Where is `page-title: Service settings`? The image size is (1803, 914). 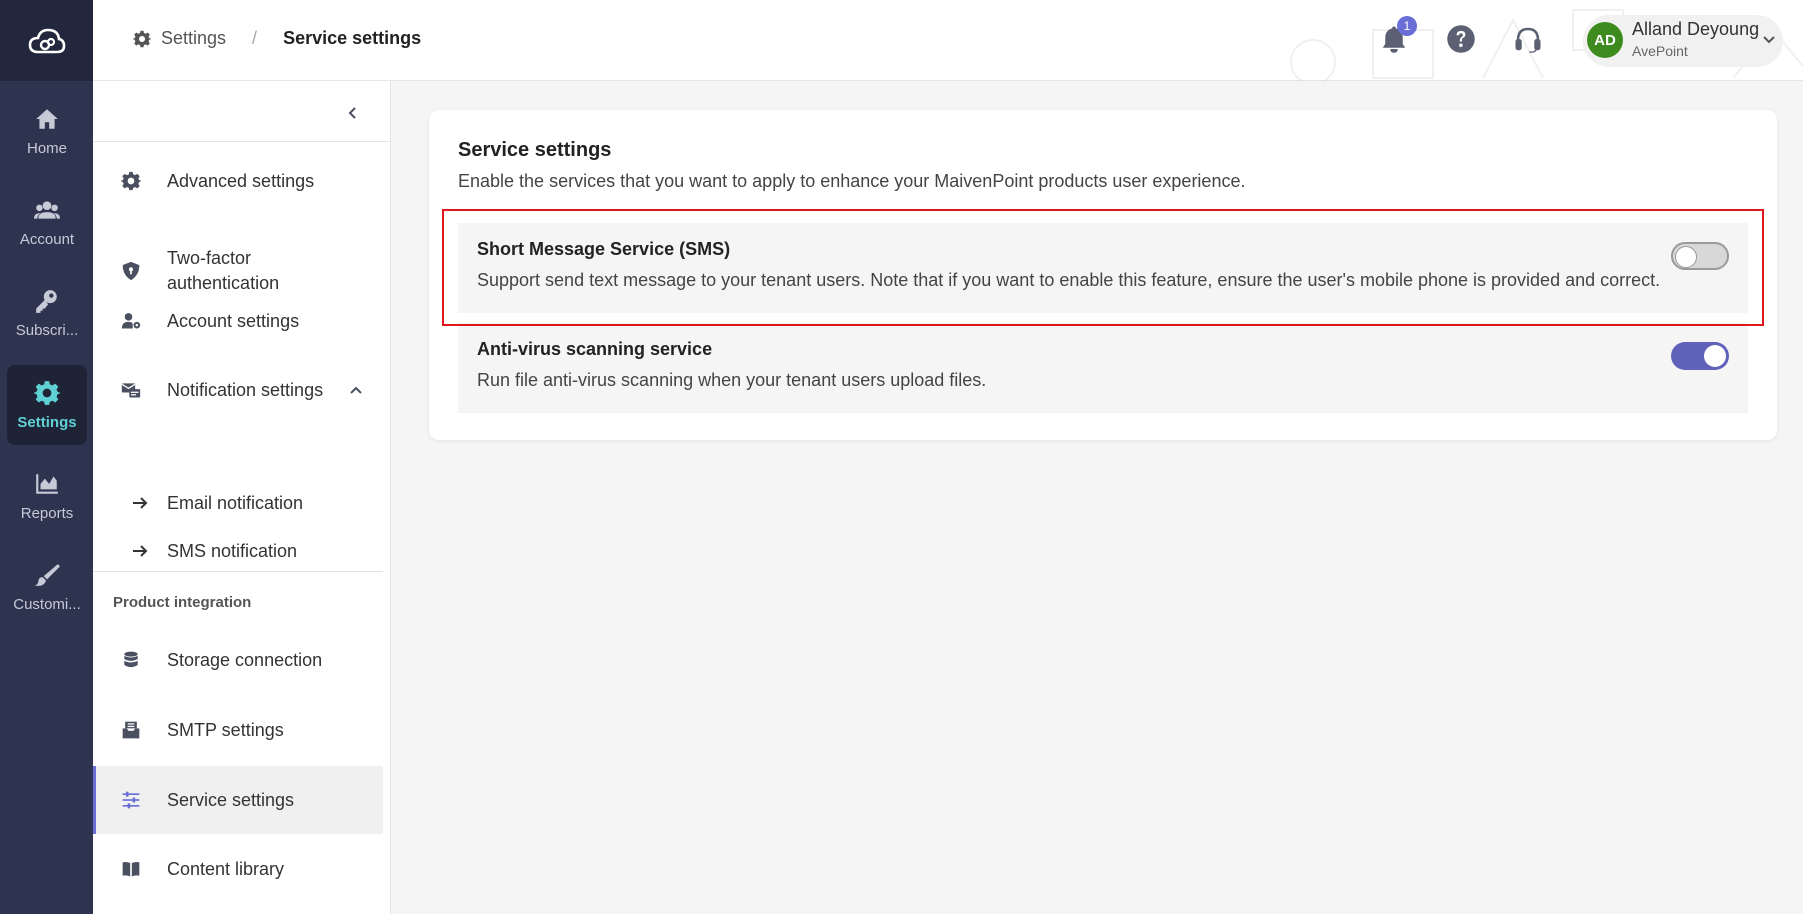
page-title: Service settings is located at coordinates (535, 150).